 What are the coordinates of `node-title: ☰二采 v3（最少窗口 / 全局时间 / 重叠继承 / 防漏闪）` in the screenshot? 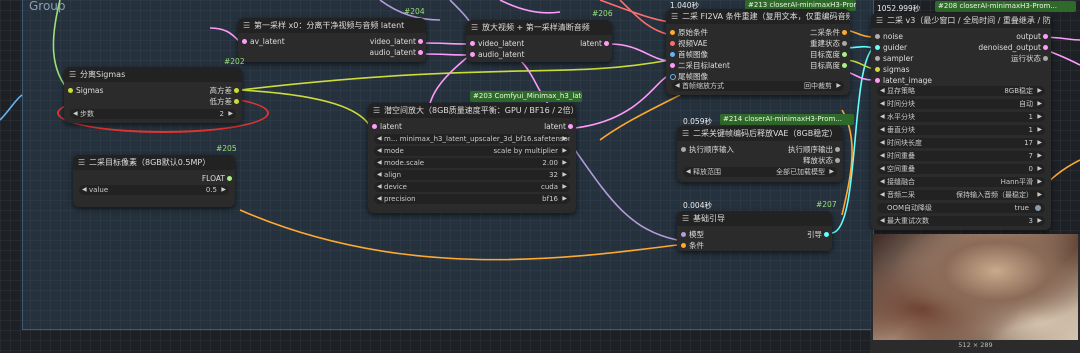 It's located at (961, 20).